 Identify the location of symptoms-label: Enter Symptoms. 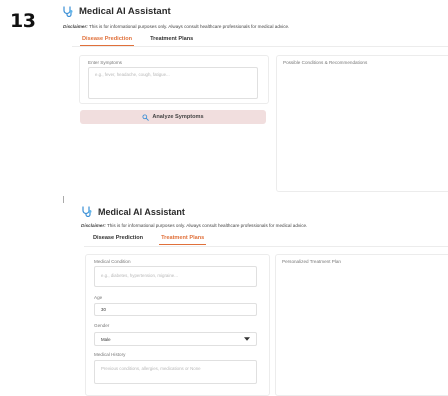
(105, 62).